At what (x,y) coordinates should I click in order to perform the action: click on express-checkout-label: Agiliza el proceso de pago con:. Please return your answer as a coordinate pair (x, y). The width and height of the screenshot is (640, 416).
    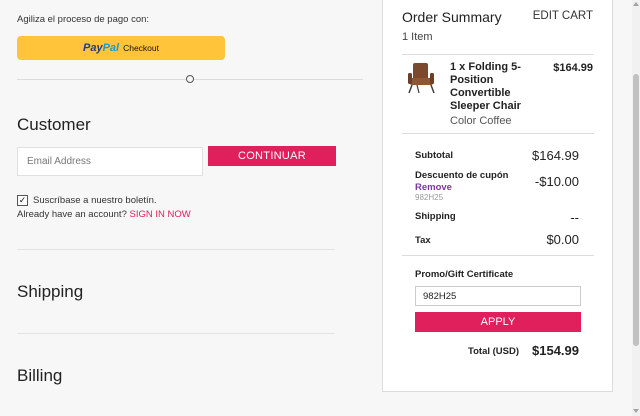
    Looking at the image, I should click on (83, 19).